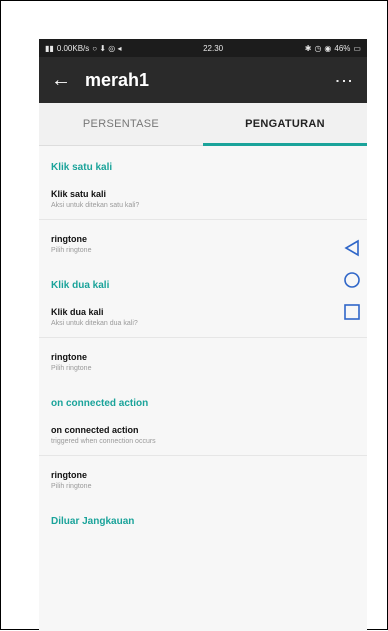 This screenshot has width=388, height=631. Describe the element at coordinates (93, 521) in the screenshot. I see `section-title-diluar-jangkauan: Diluar Jangkauan` at that location.